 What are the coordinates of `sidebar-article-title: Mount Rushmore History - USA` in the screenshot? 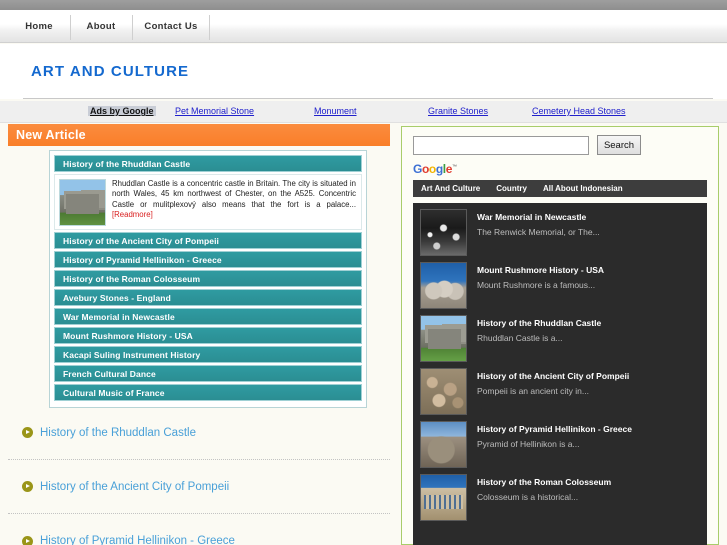 It's located at (541, 270).